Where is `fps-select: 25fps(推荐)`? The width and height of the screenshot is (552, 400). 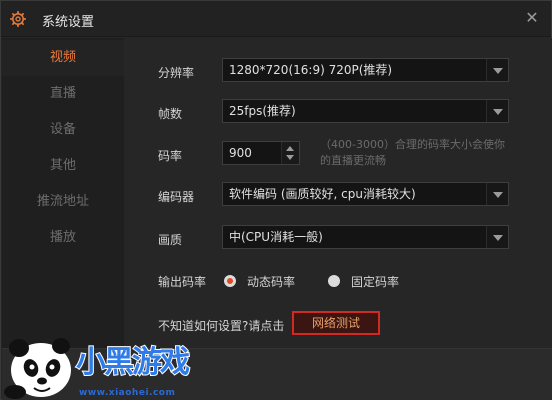 fps-select: 25fps(推荐) is located at coordinates (365, 111).